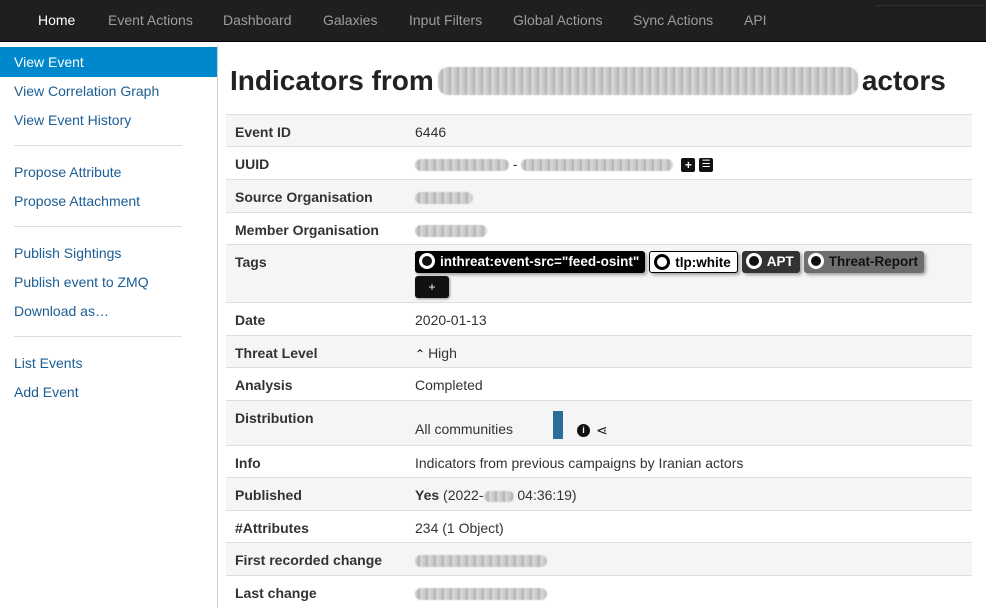  I want to click on event-id-value: 6446, so click(689, 130).